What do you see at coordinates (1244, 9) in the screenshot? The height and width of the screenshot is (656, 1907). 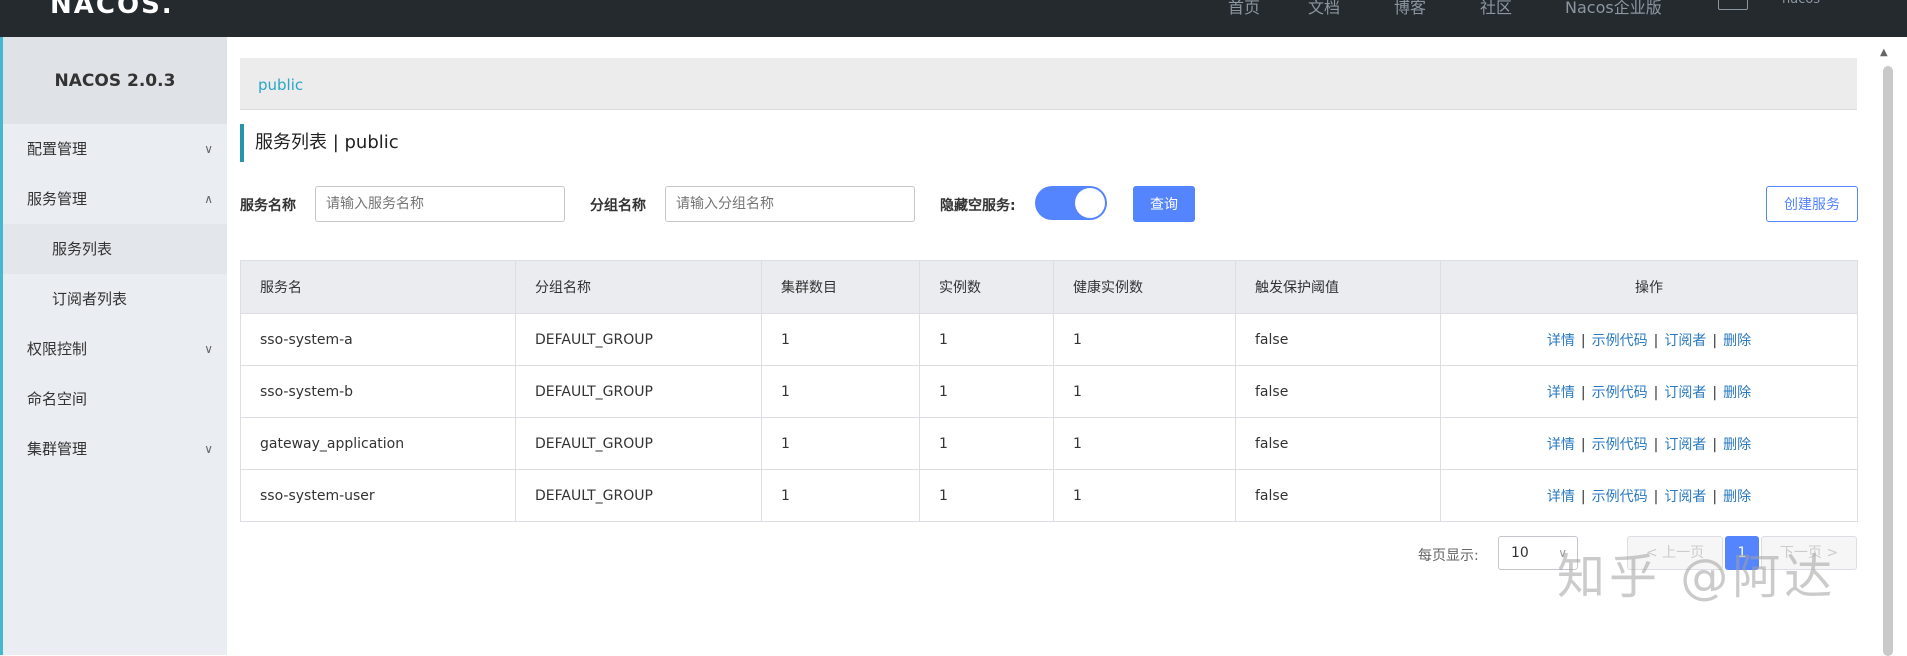 I see `nav-home: 首页` at bounding box center [1244, 9].